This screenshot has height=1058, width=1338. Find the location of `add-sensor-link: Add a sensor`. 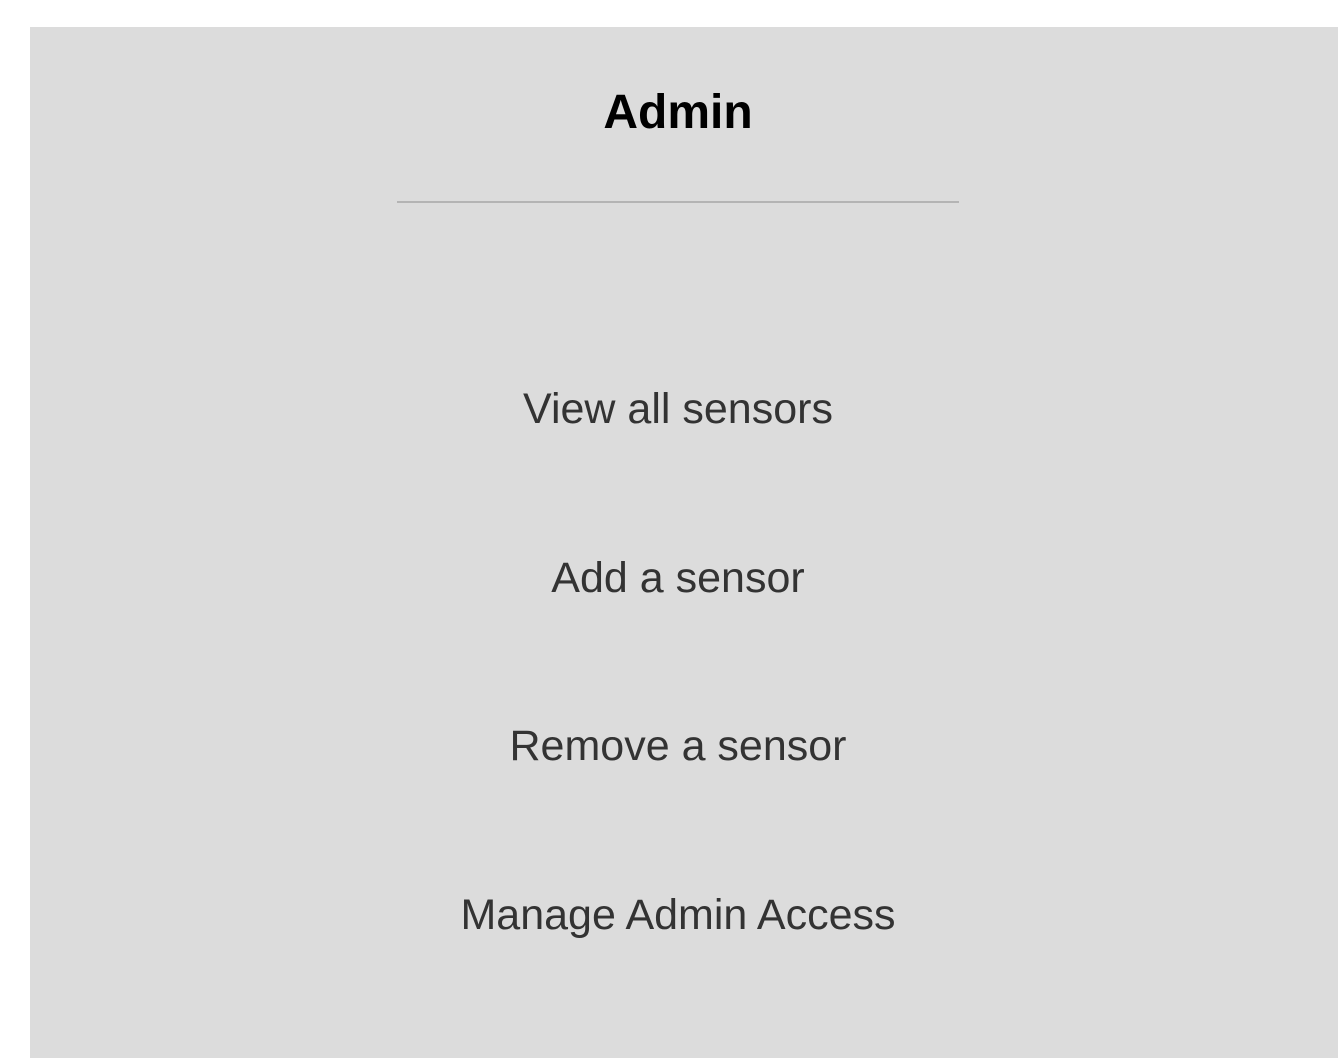

add-sensor-link: Add a sensor is located at coordinates (678, 578).